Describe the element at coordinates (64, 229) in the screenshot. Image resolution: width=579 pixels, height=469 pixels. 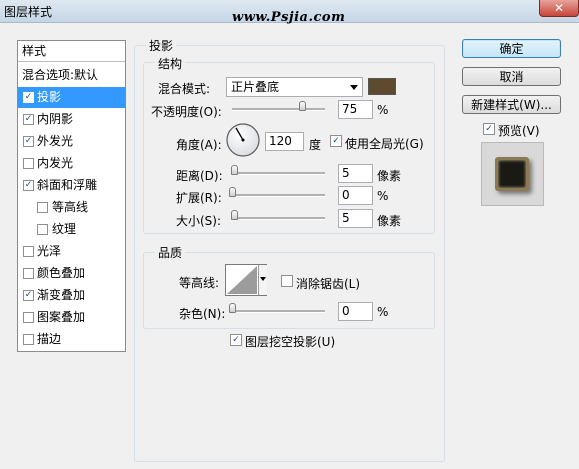
I see `style-item-label: 纹理` at that location.